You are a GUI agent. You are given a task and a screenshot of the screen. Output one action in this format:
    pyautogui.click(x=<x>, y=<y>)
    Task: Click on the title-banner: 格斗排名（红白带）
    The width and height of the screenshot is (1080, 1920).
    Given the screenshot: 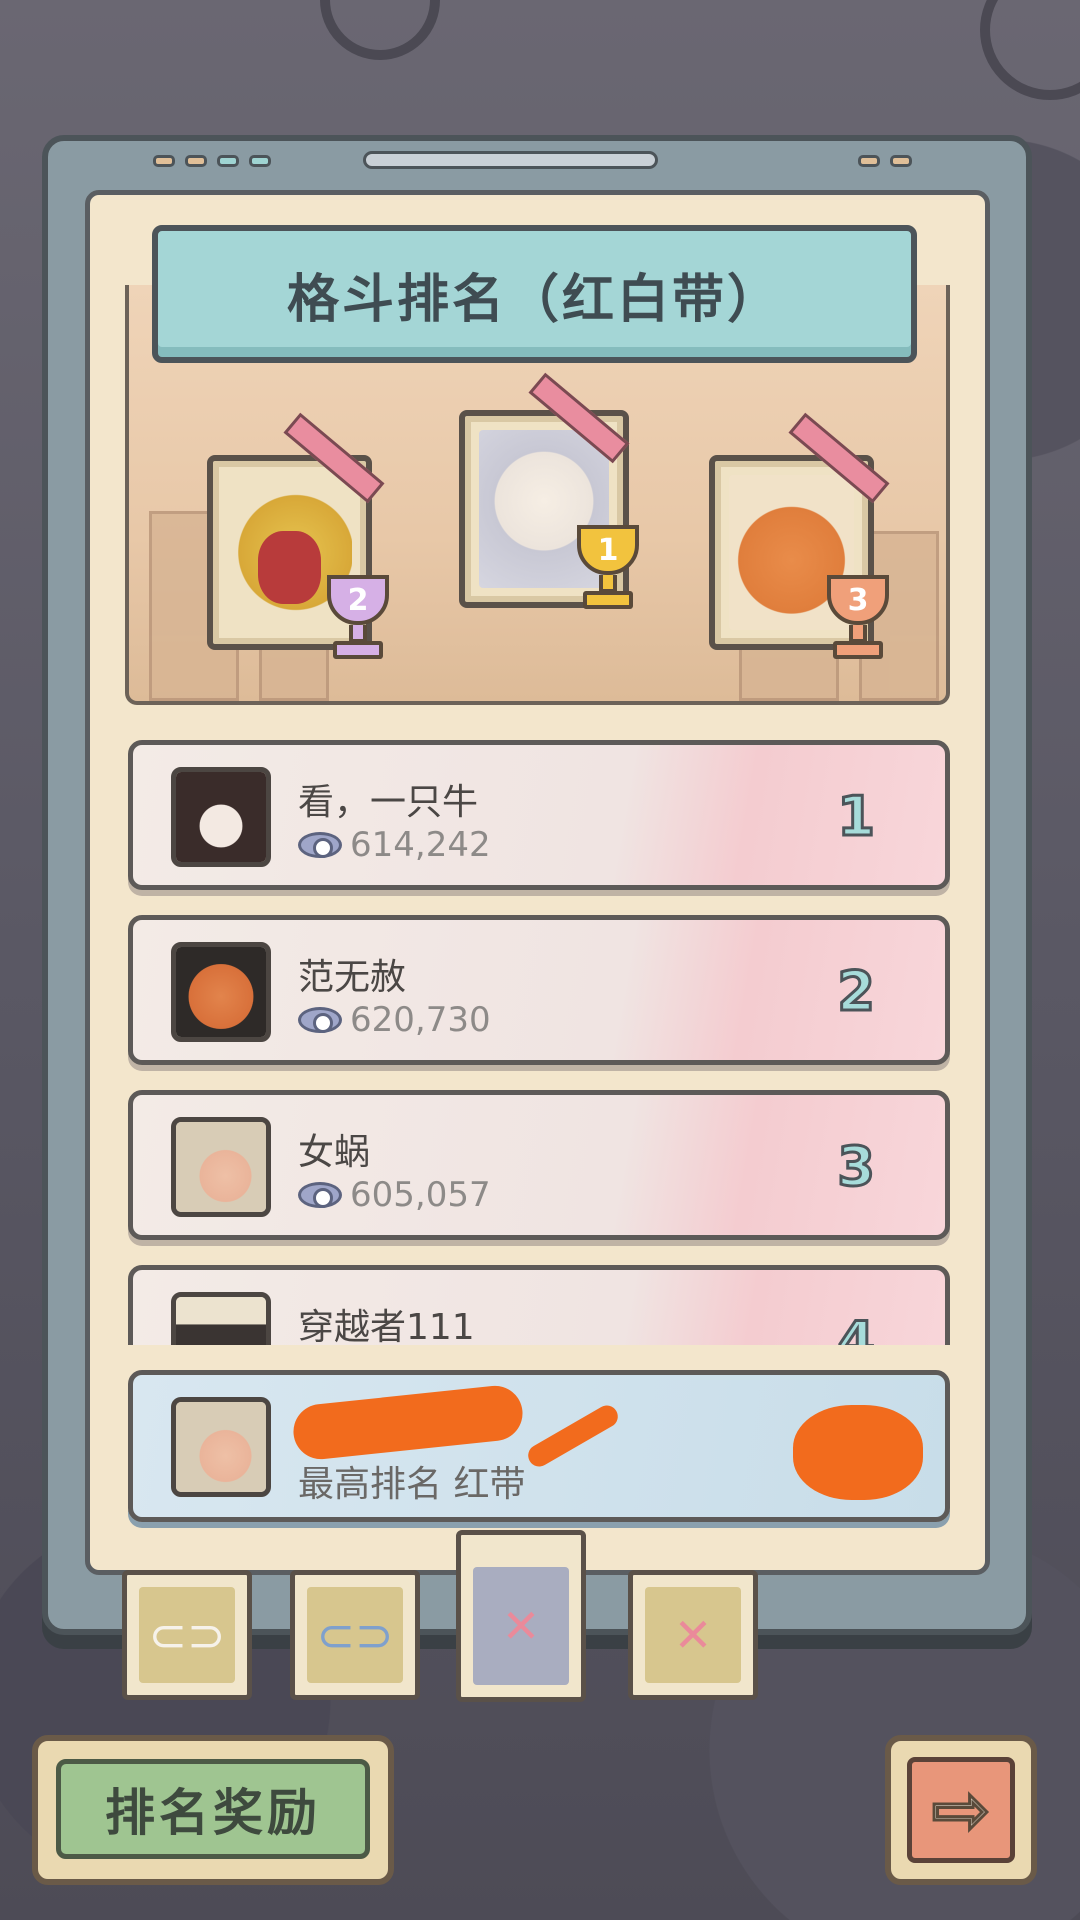 What is the action you would take?
    pyautogui.click(x=534, y=294)
    